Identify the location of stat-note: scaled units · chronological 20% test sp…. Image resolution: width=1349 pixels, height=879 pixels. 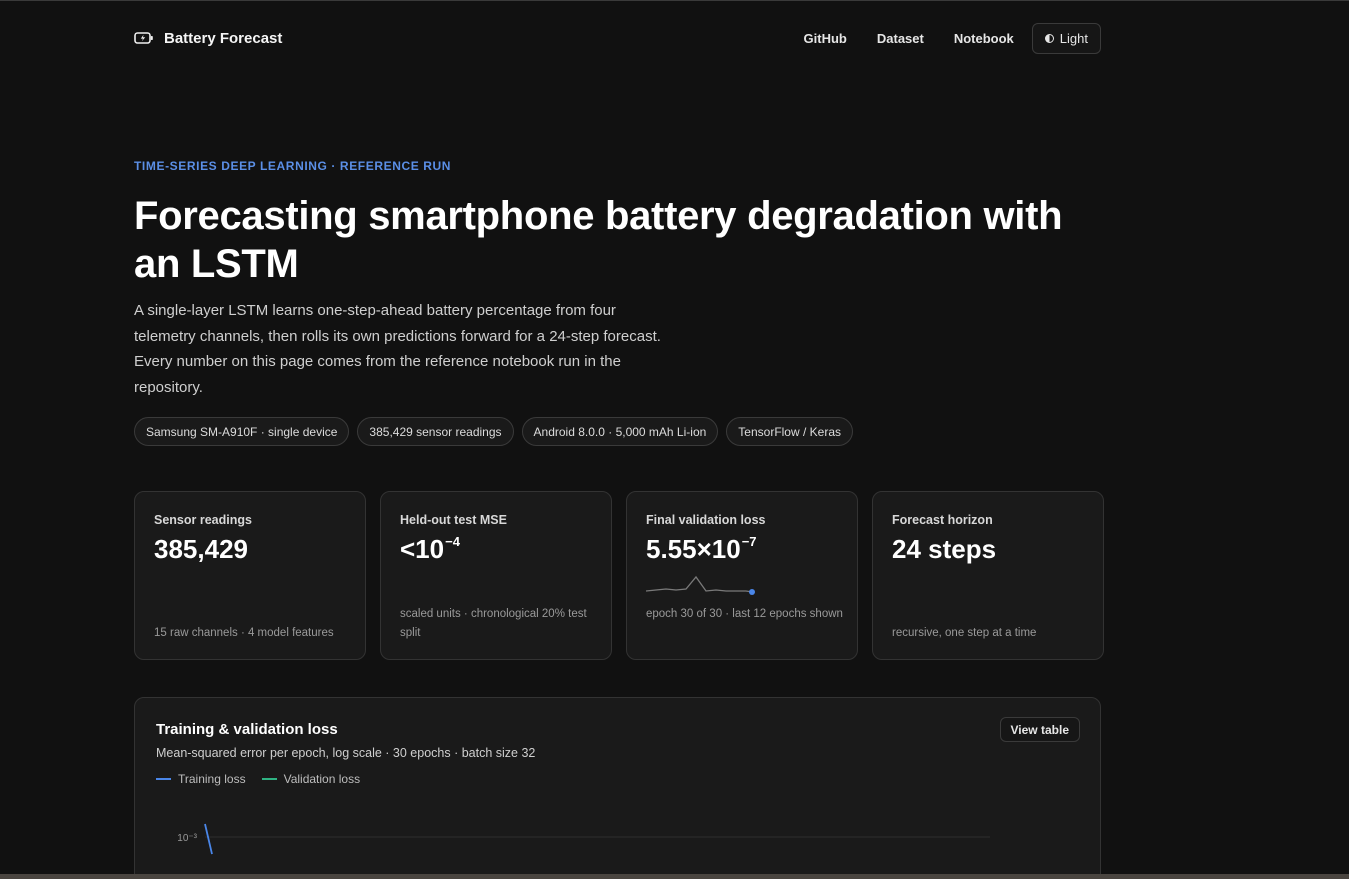
(493, 623).